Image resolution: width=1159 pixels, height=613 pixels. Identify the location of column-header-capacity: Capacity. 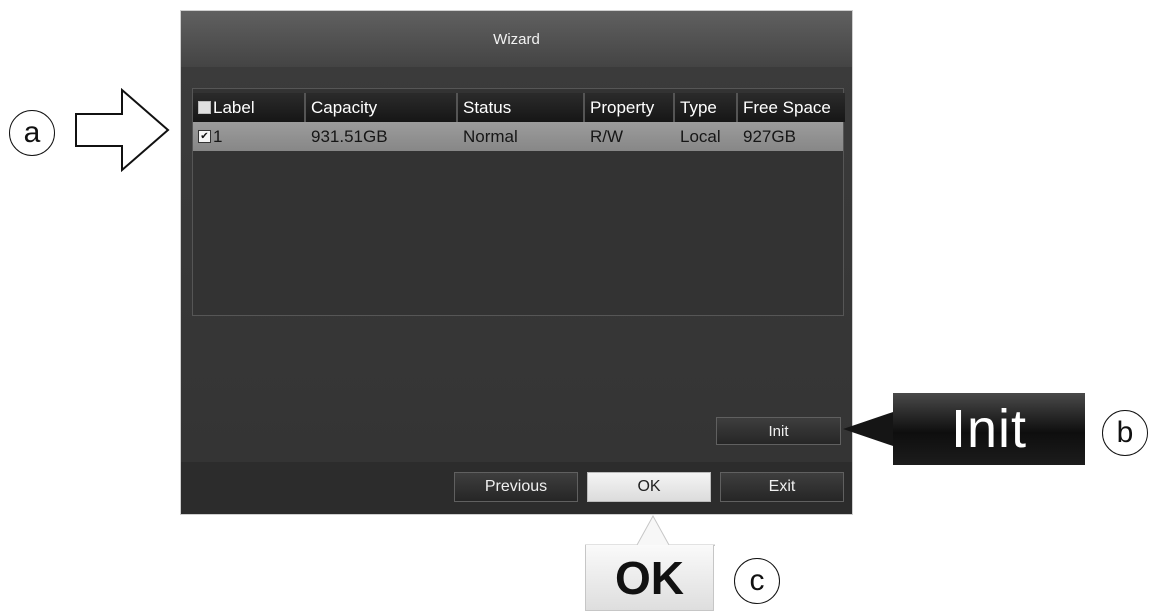
(382, 107).